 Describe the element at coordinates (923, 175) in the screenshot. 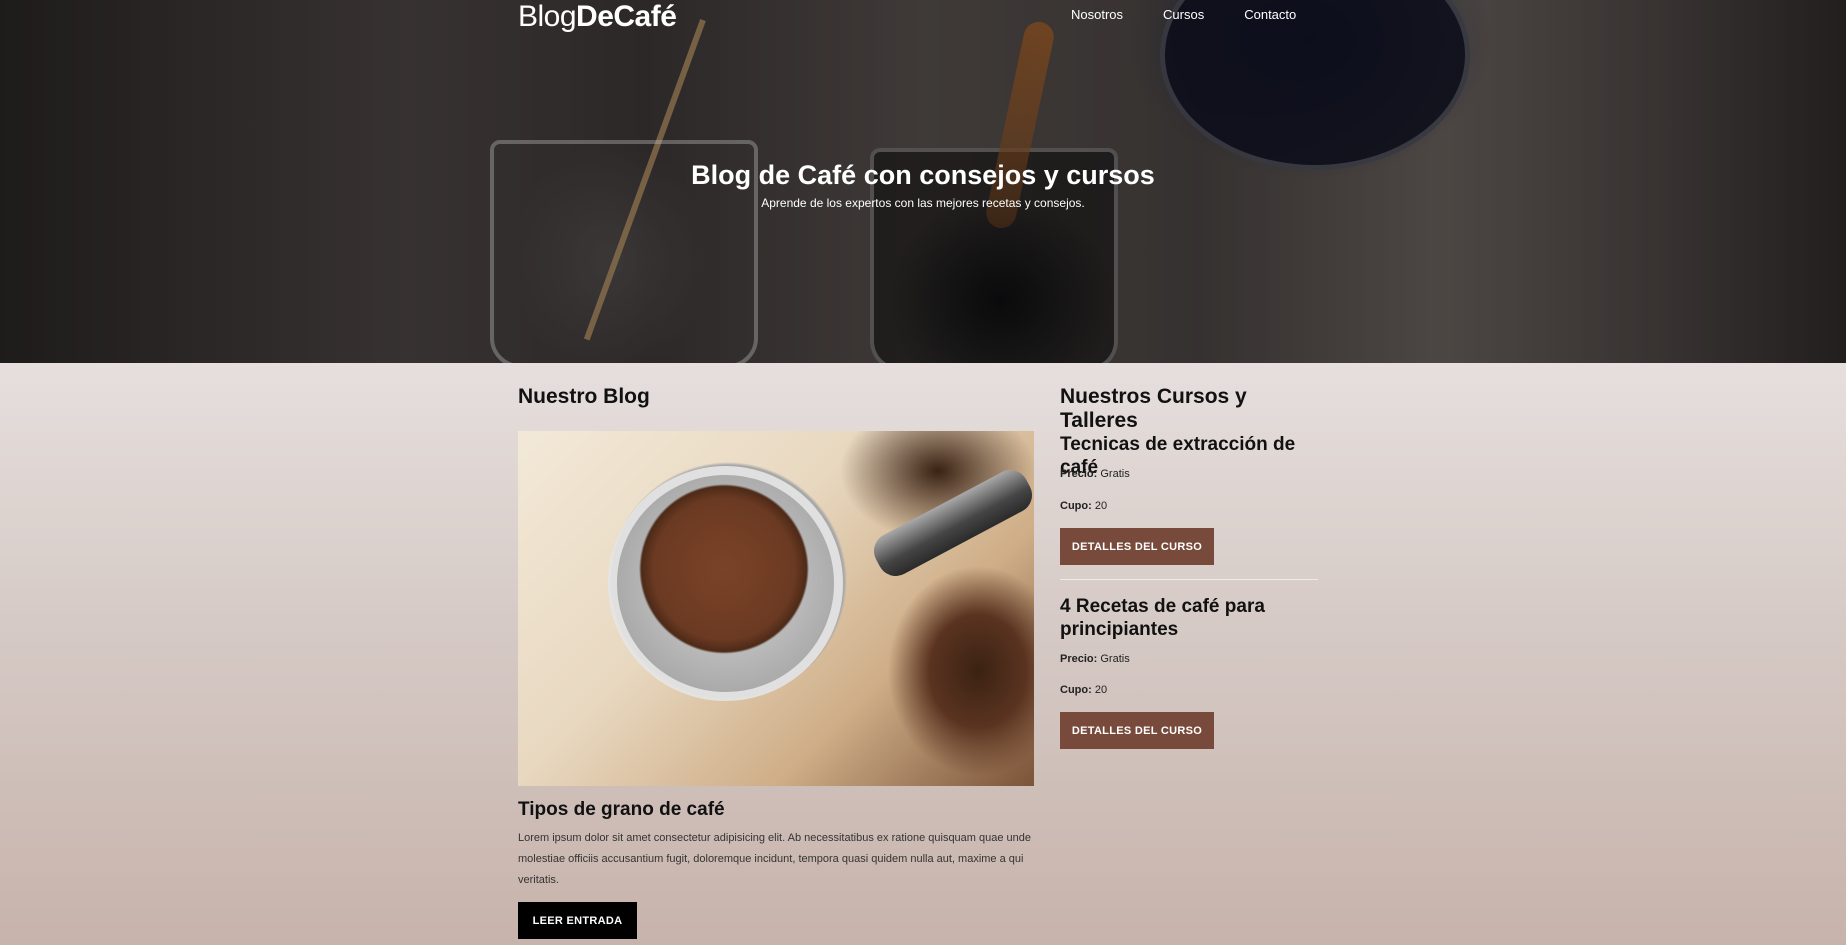

I see `hero-title: Blog de Café con consejos y cursos` at that location.